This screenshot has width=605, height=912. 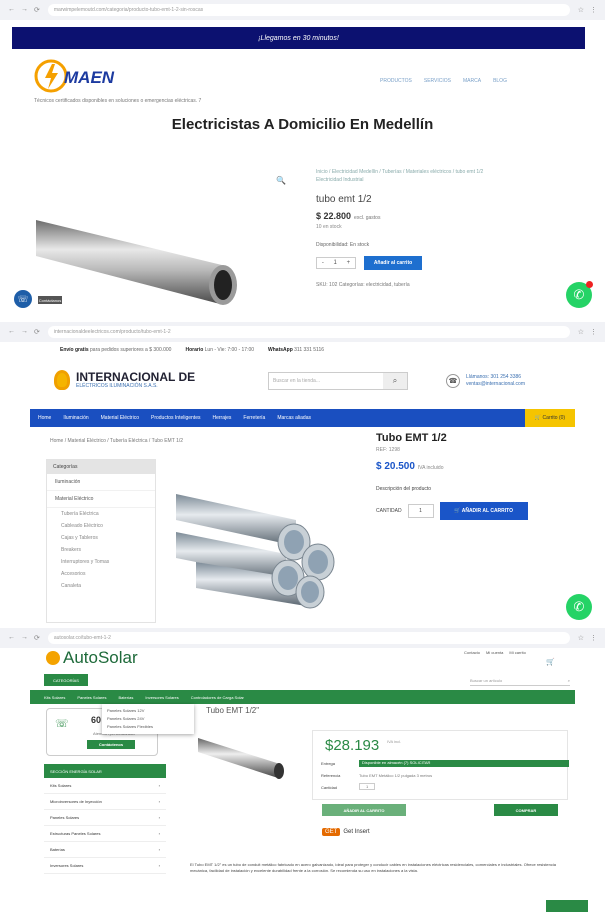 I want to click on buy-button: COMPRAR, so click(x=526, y=810).